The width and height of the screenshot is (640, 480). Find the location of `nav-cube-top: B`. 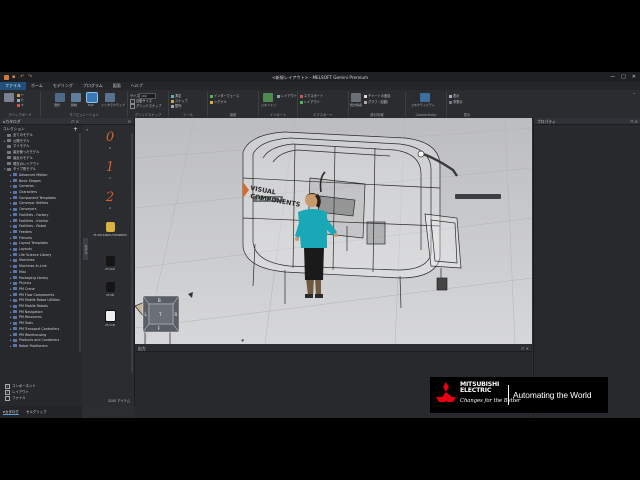

nav-cube-top: B is located at coordinates (159, 300).